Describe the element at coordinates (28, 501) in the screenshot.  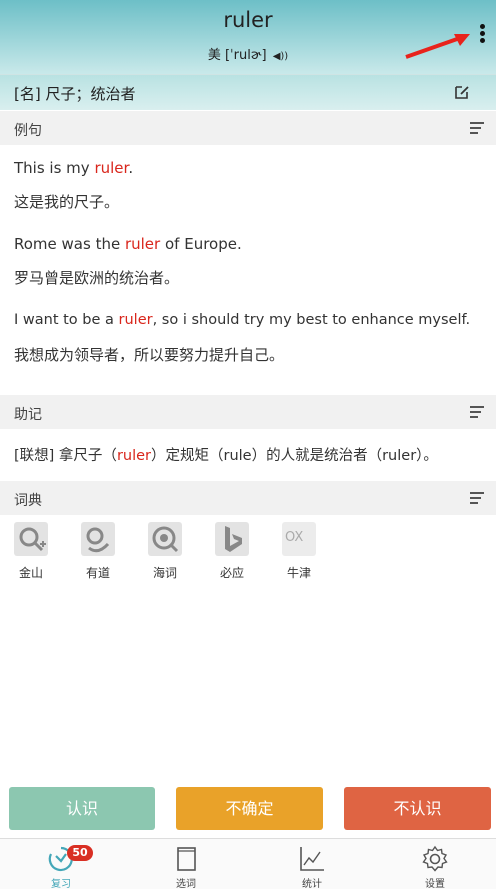
I see `section-title: 词典` at that location.